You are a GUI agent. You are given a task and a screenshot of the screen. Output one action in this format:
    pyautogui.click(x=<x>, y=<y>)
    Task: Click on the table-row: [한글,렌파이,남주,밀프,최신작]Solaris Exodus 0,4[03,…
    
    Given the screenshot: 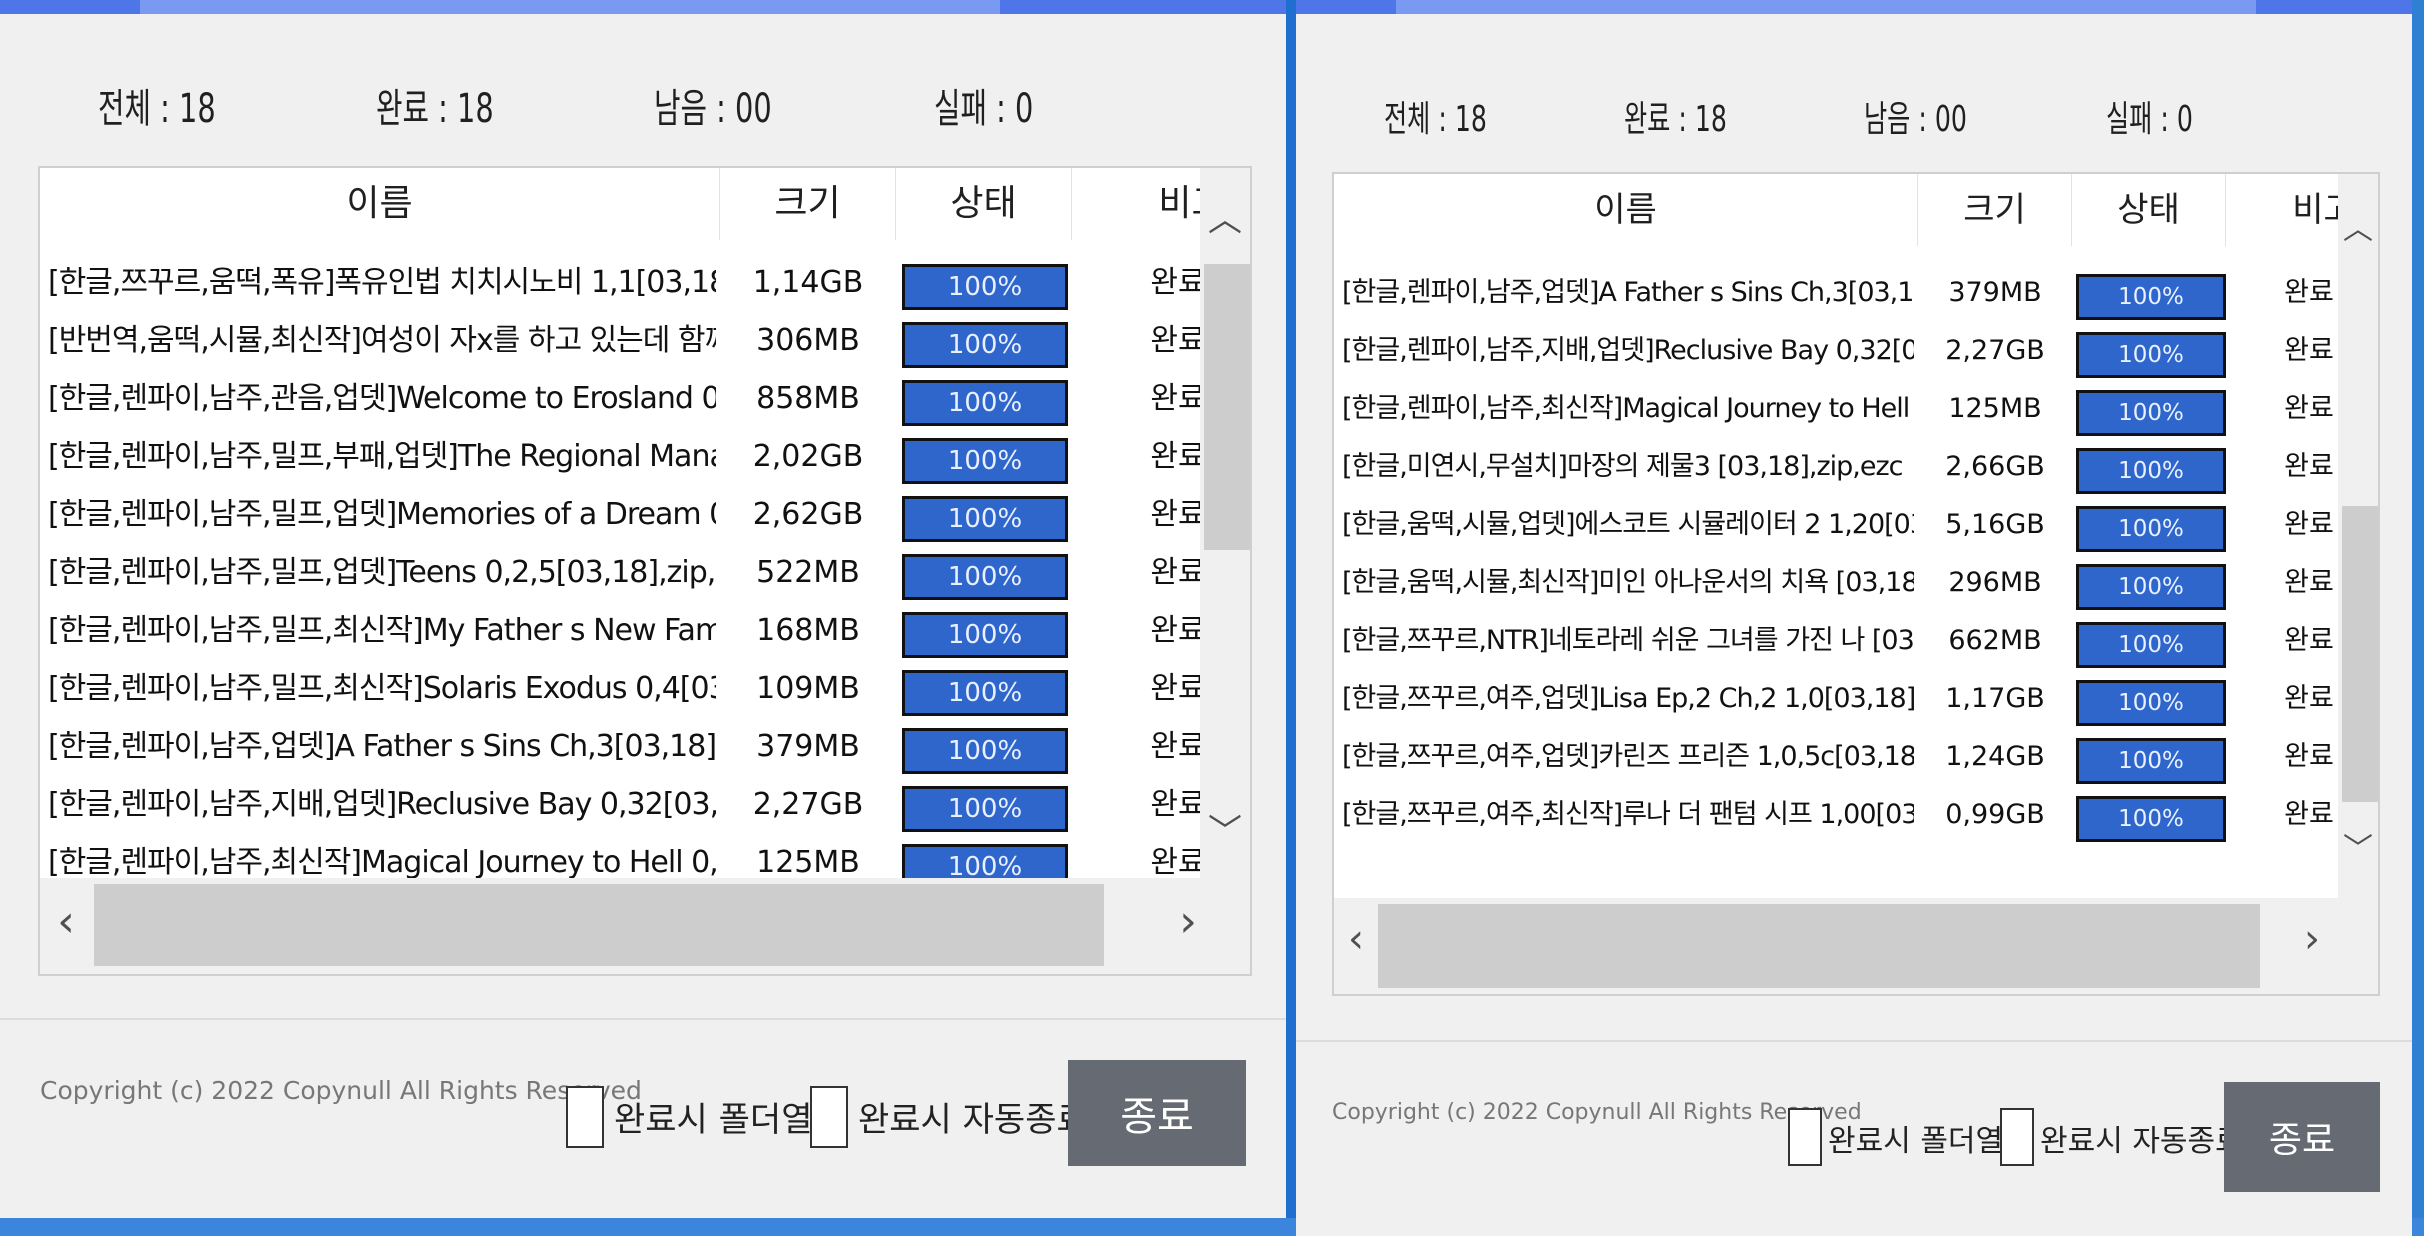 What is the action you would take?
    pyautogui.click(x=620, y=689)
    